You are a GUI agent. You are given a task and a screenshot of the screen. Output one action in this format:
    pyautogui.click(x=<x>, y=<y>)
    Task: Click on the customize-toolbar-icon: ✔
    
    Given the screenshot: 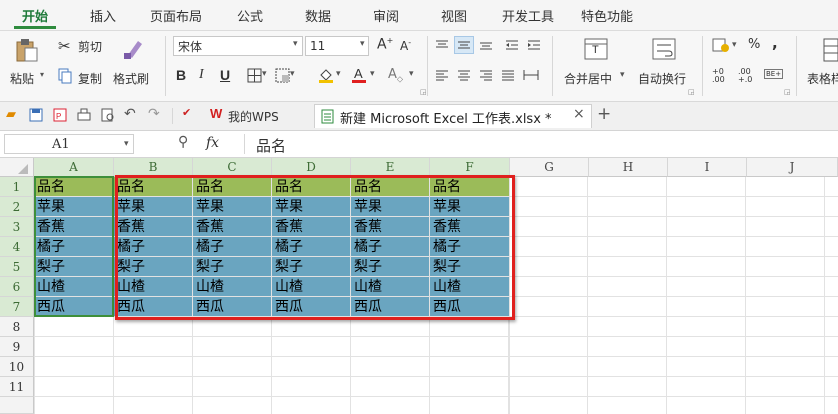 What is the action you would take?
    pyautogui.click(x=186, y=112)
    